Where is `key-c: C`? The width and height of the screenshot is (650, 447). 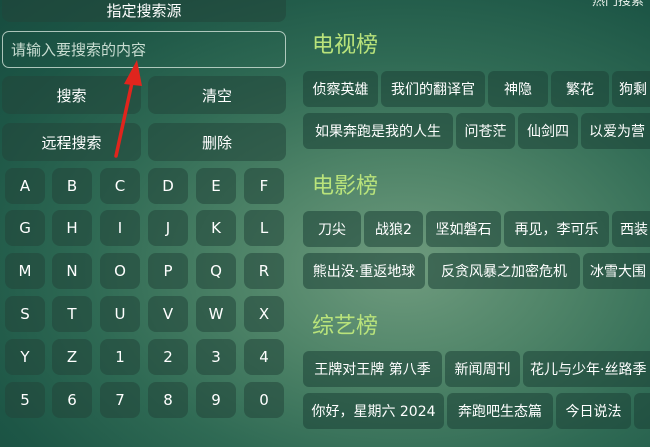 key-c: C is located at coordinates (120, 186).